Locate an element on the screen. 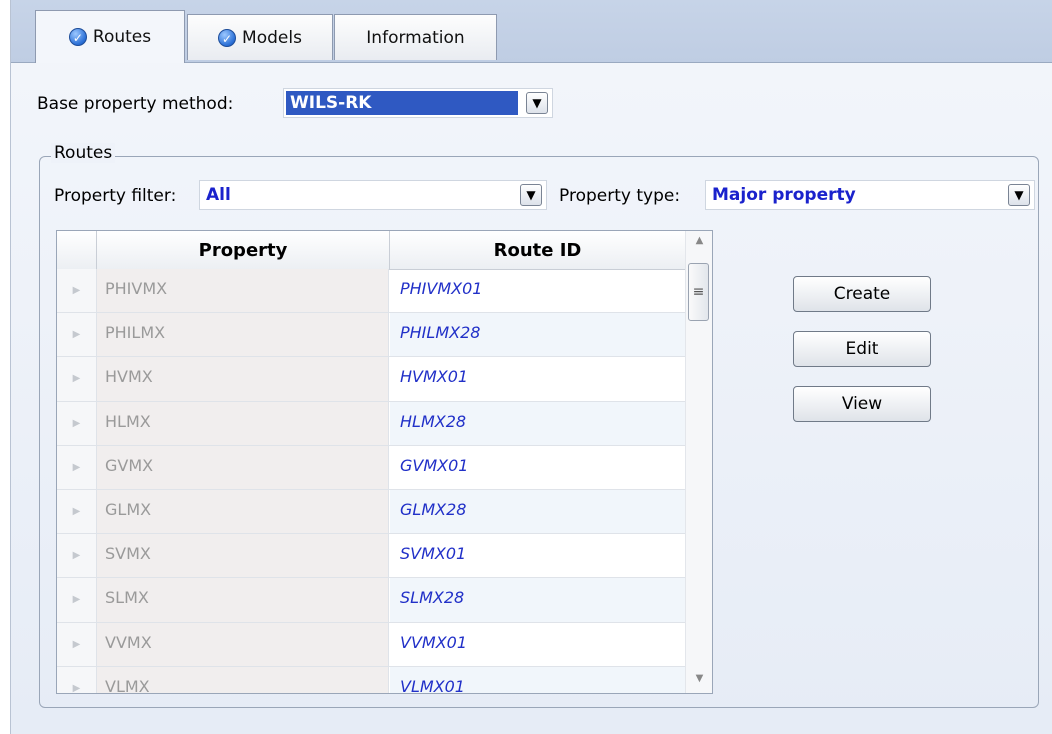 The image size is (1052, 734). route-id-cell: SVMX01 is located at coordinates (537, 555).